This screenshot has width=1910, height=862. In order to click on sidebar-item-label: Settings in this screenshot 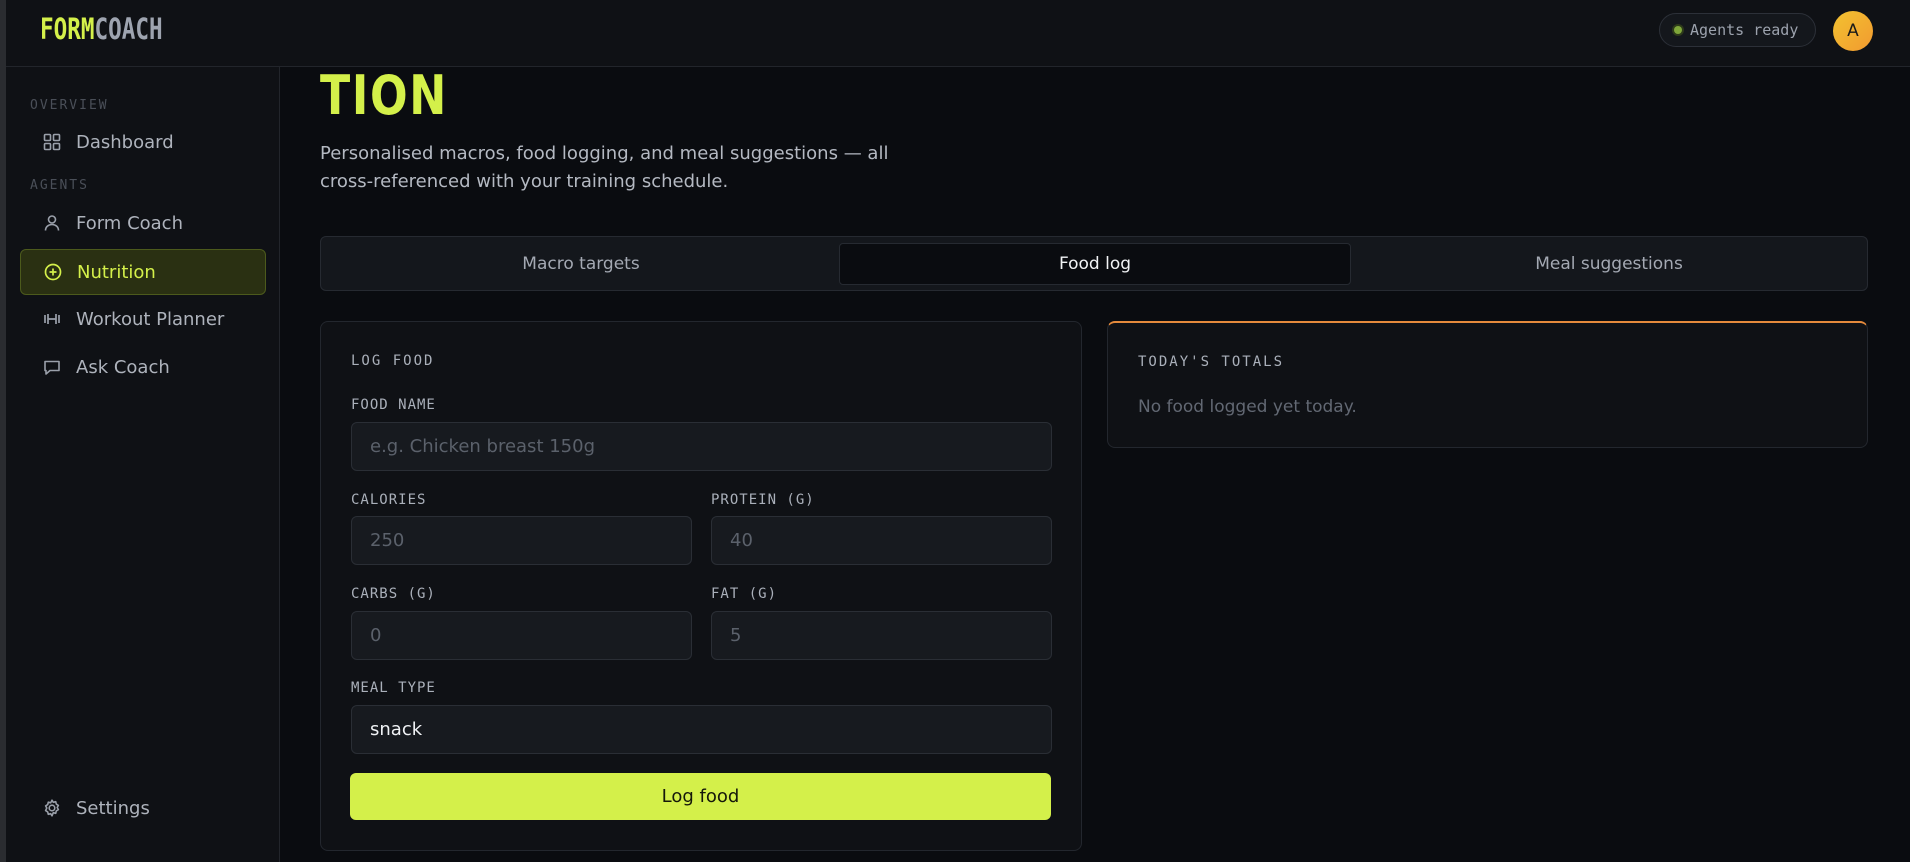, I will do `click(113, 808)`.